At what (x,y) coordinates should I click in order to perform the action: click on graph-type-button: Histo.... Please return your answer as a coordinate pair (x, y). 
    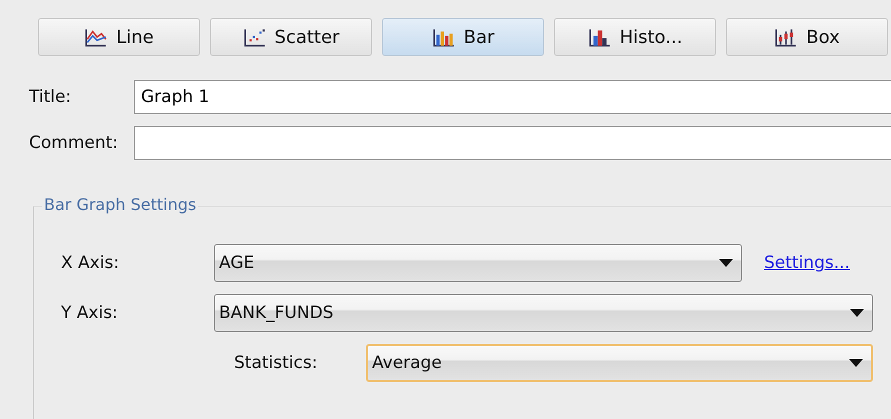
    Looking at the image, I should click on (635, 37).